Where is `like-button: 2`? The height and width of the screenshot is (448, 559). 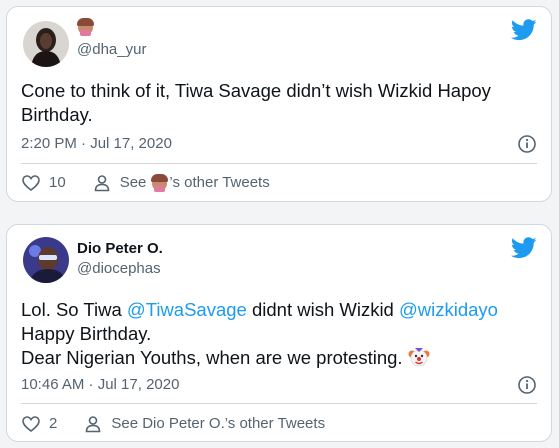
like-button: 2 is located at coordinates (39, 424).